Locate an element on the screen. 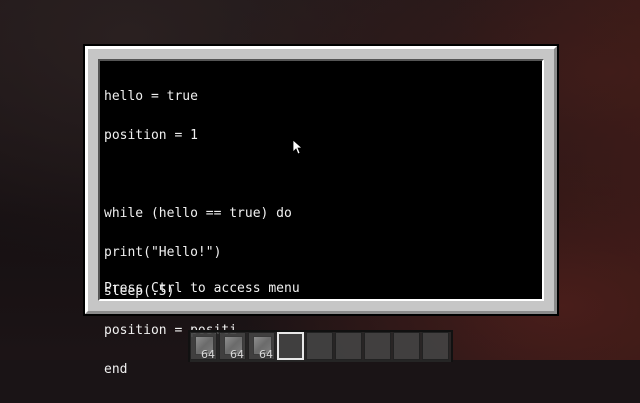  terminal-status-text: Press Ctrl to access menu is located at coordinates (202, 288).